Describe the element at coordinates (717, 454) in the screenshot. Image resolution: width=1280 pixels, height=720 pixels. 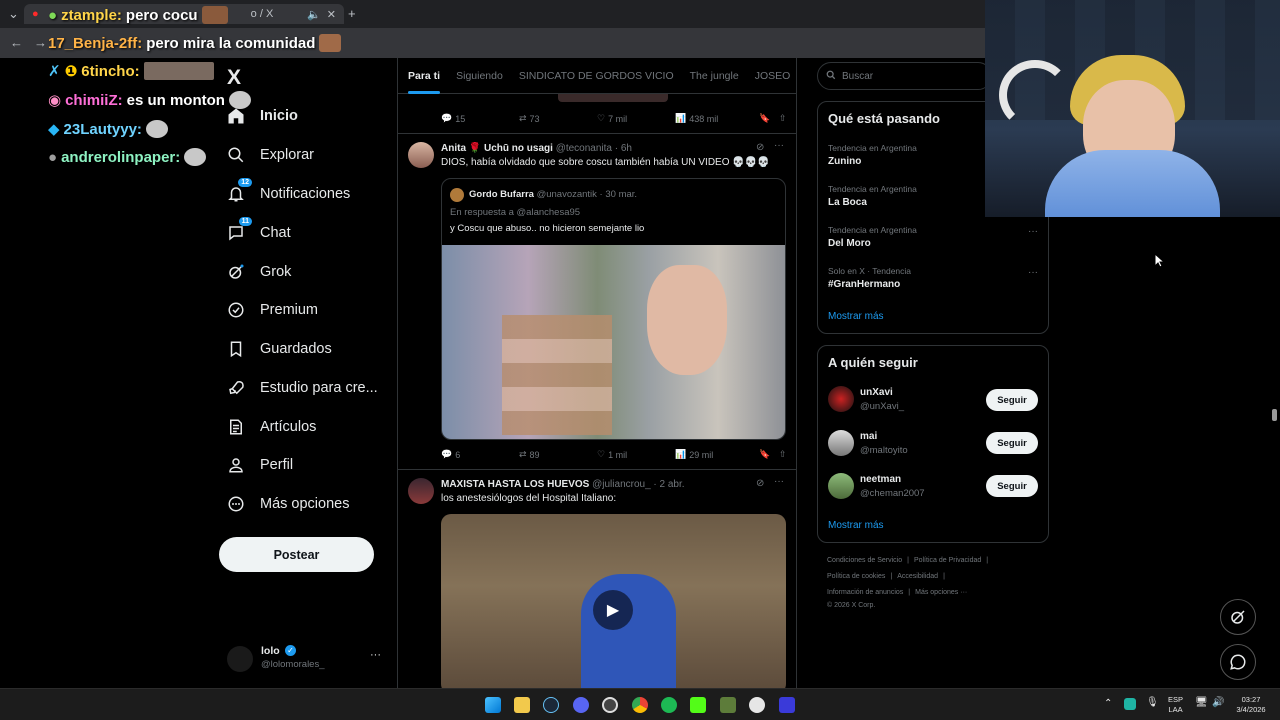
I see `views-count: 📊 29 mil` at that location.